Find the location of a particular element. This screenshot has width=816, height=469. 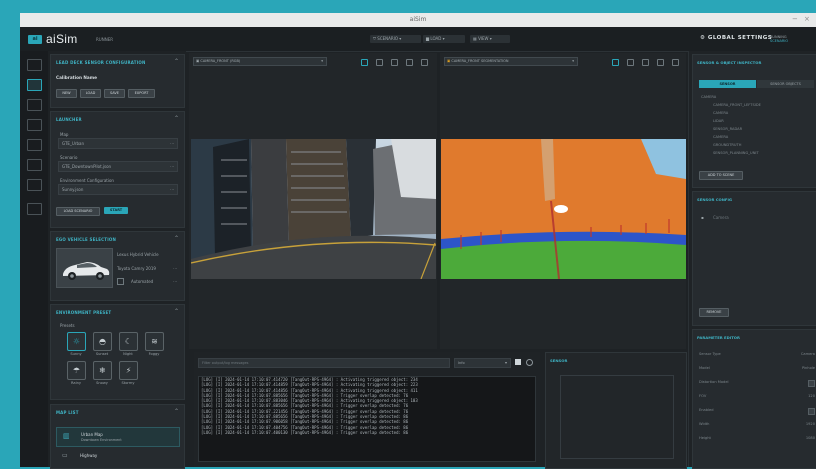

map-list-item: ▭ Highway is located at coordinates (117, 456).